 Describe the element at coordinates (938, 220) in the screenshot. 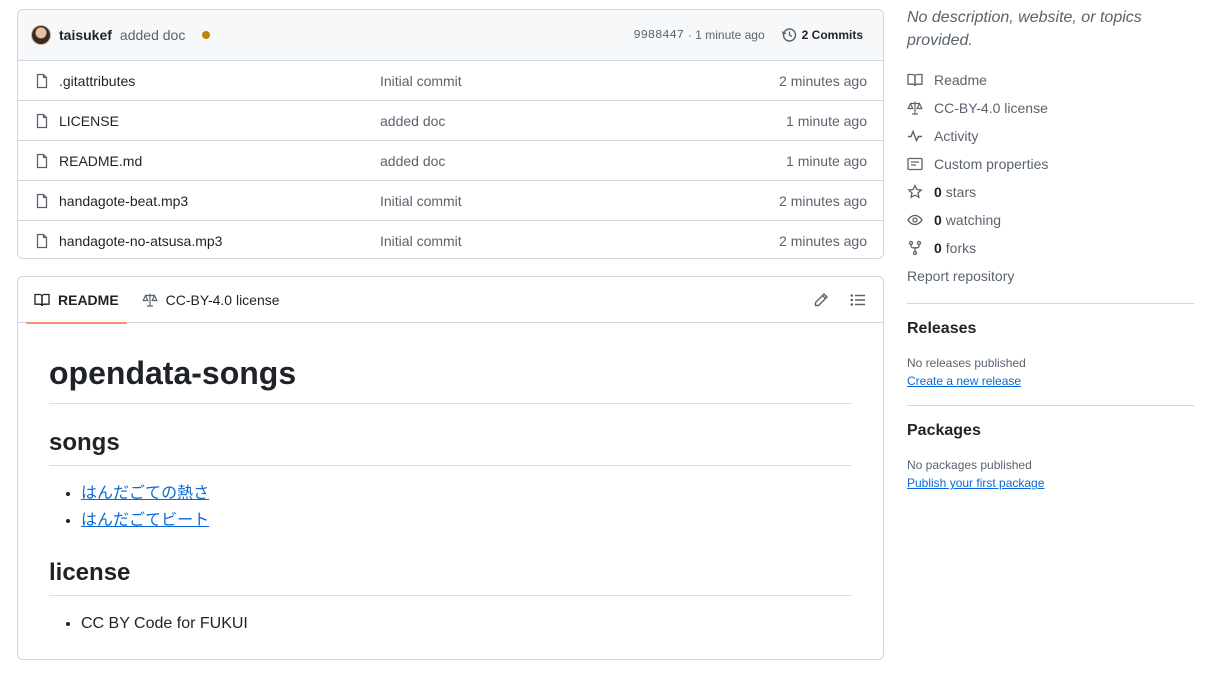

I see `watching-count: 0` at that location.